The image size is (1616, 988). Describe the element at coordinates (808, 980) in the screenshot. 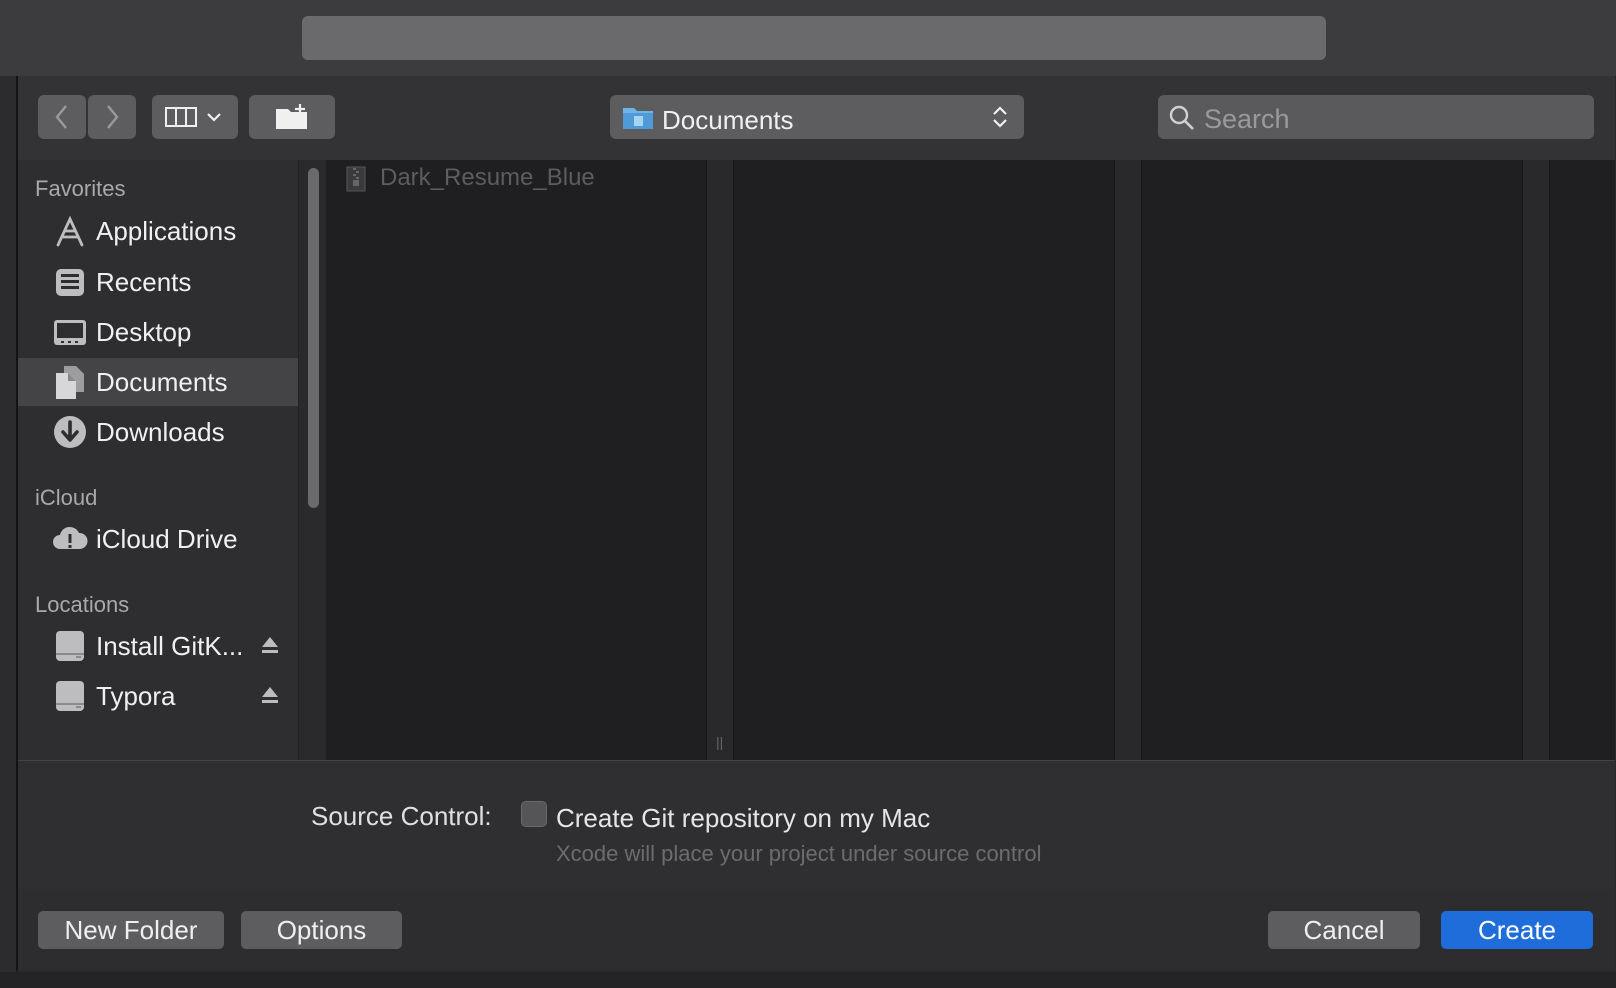

I see `background-window-bottom` at that location.